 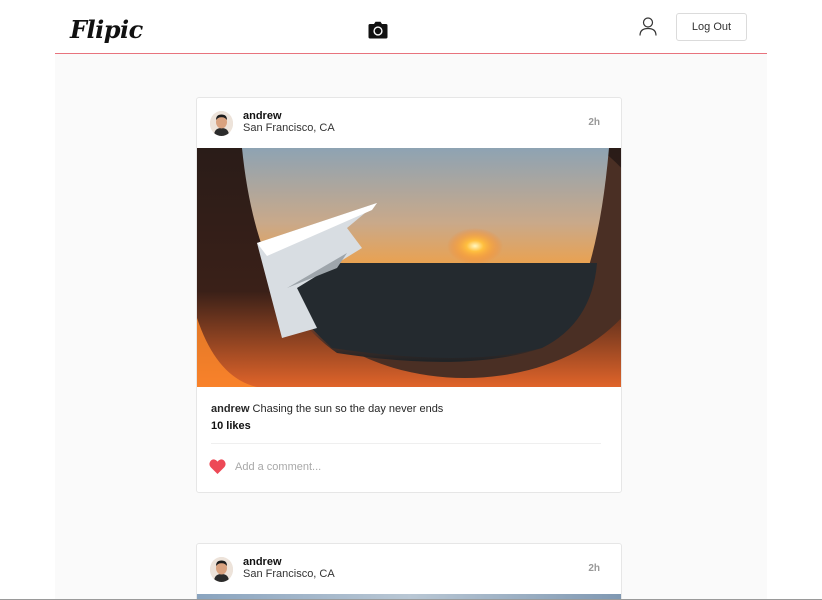 What do you see at coordinates (385, 467) in the screenshot?
I see `comment-input` at bounding box center [385, 467].